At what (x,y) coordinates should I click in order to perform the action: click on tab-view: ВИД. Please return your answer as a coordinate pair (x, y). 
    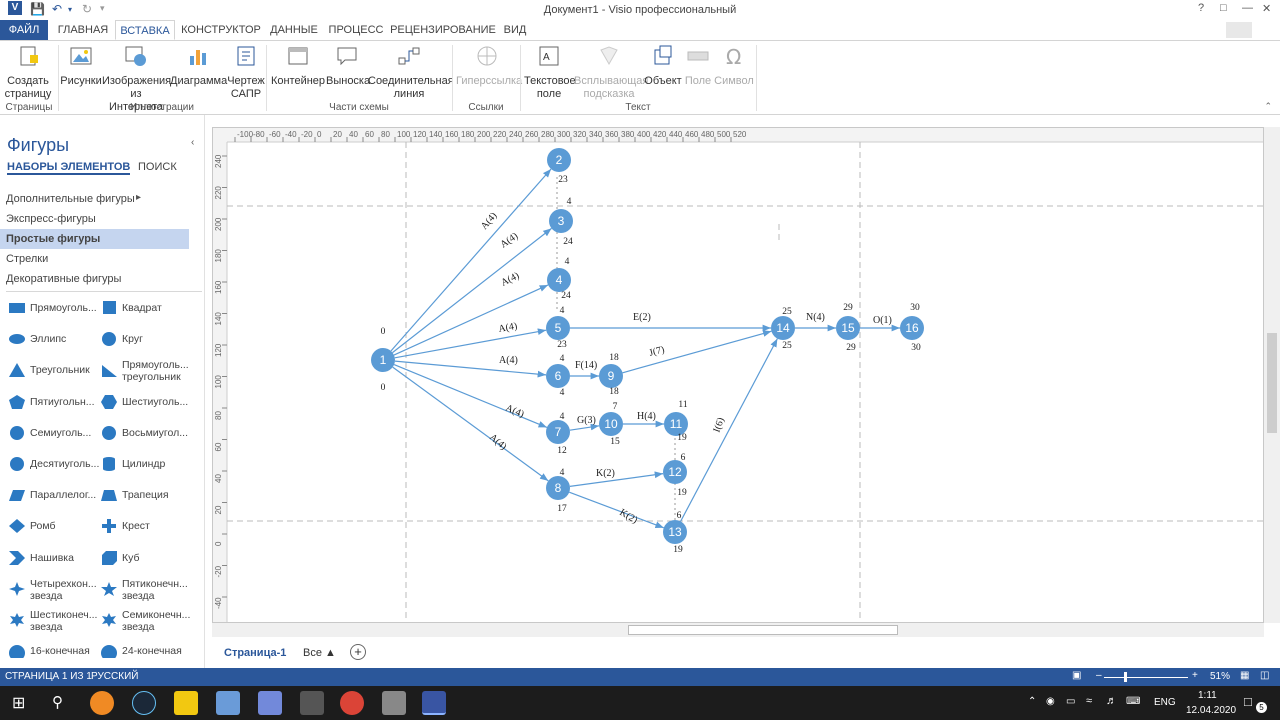
    Looking at the image, I should click on (515, 30).